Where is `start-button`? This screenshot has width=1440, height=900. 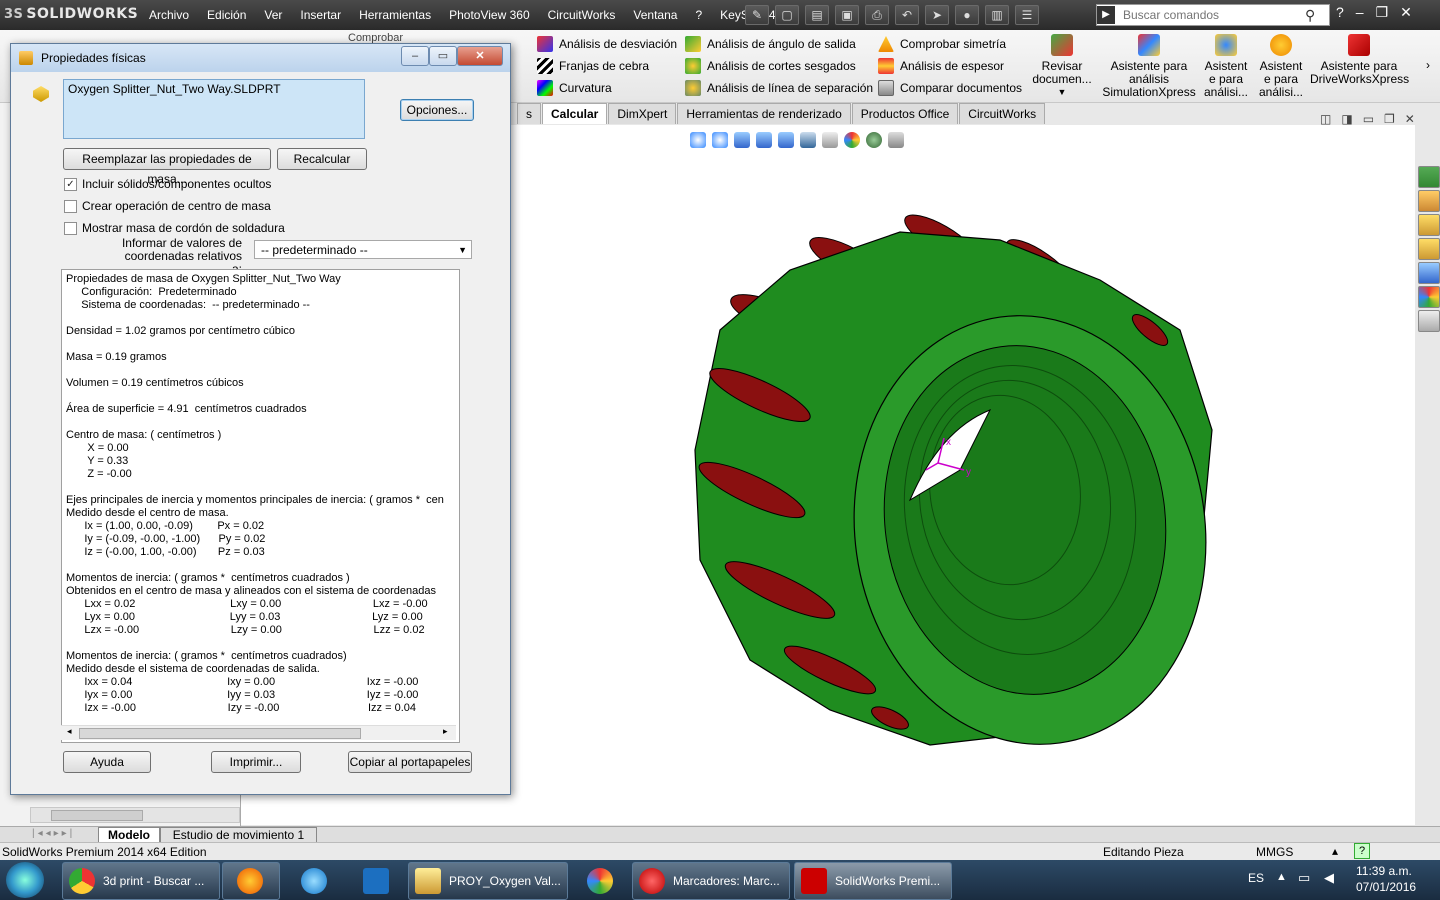
start-button is located at coordinates (25, 880).